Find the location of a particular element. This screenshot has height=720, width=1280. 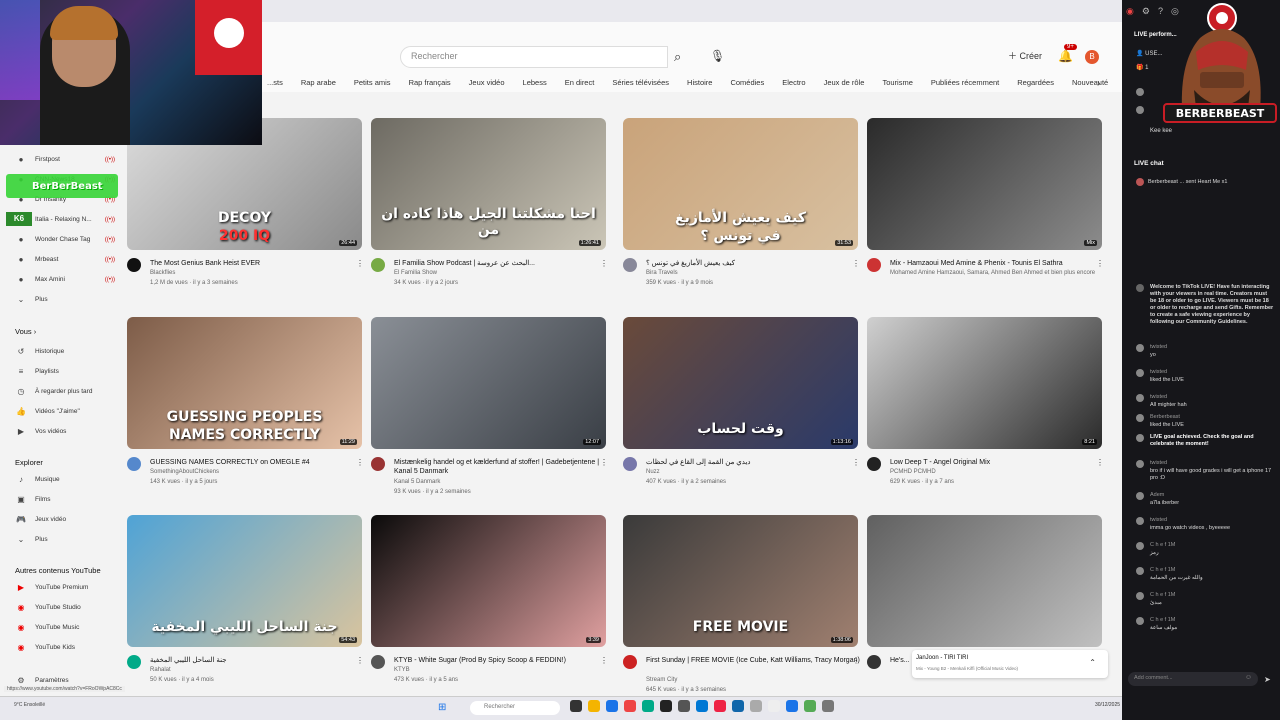

video-thumbnail: GUESSING PEOPLES NAMES CORRECTLY 11:29 is located at coordinates (244, 383).